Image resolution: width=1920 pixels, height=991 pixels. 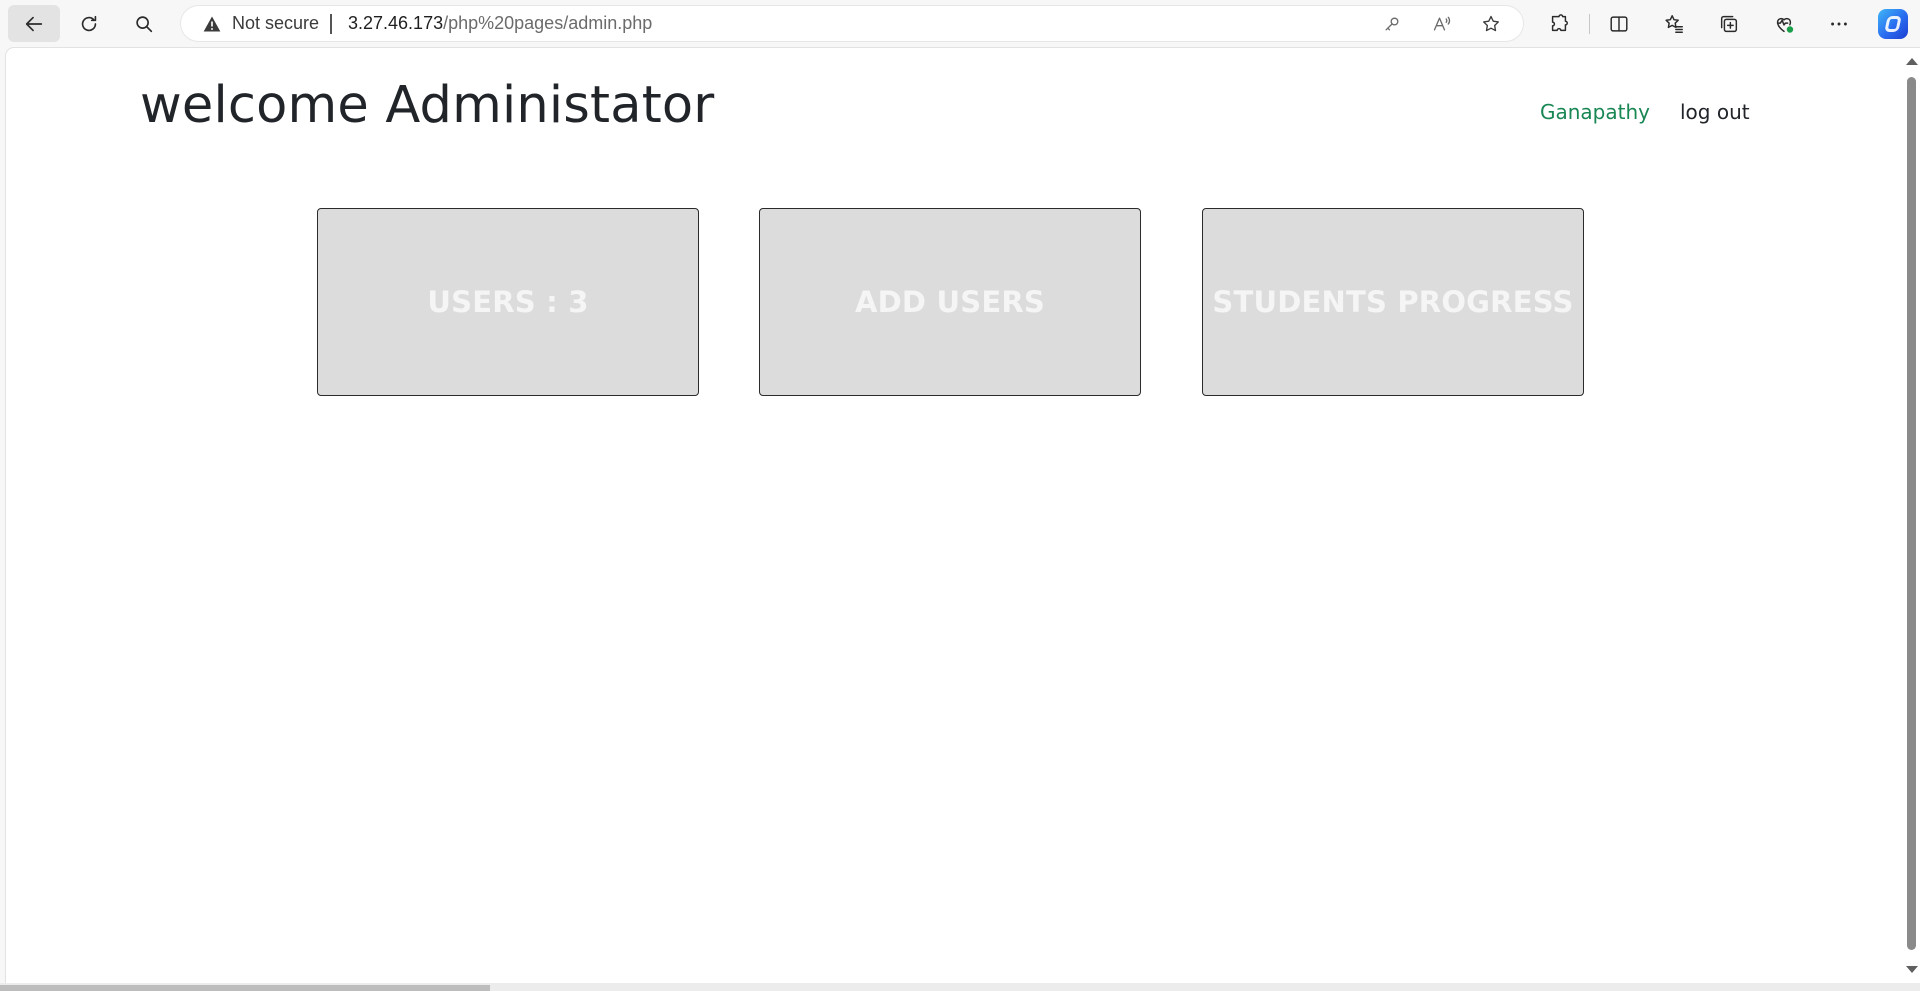 I want to click on toolbar-divider, so click(x=1589, y=24).